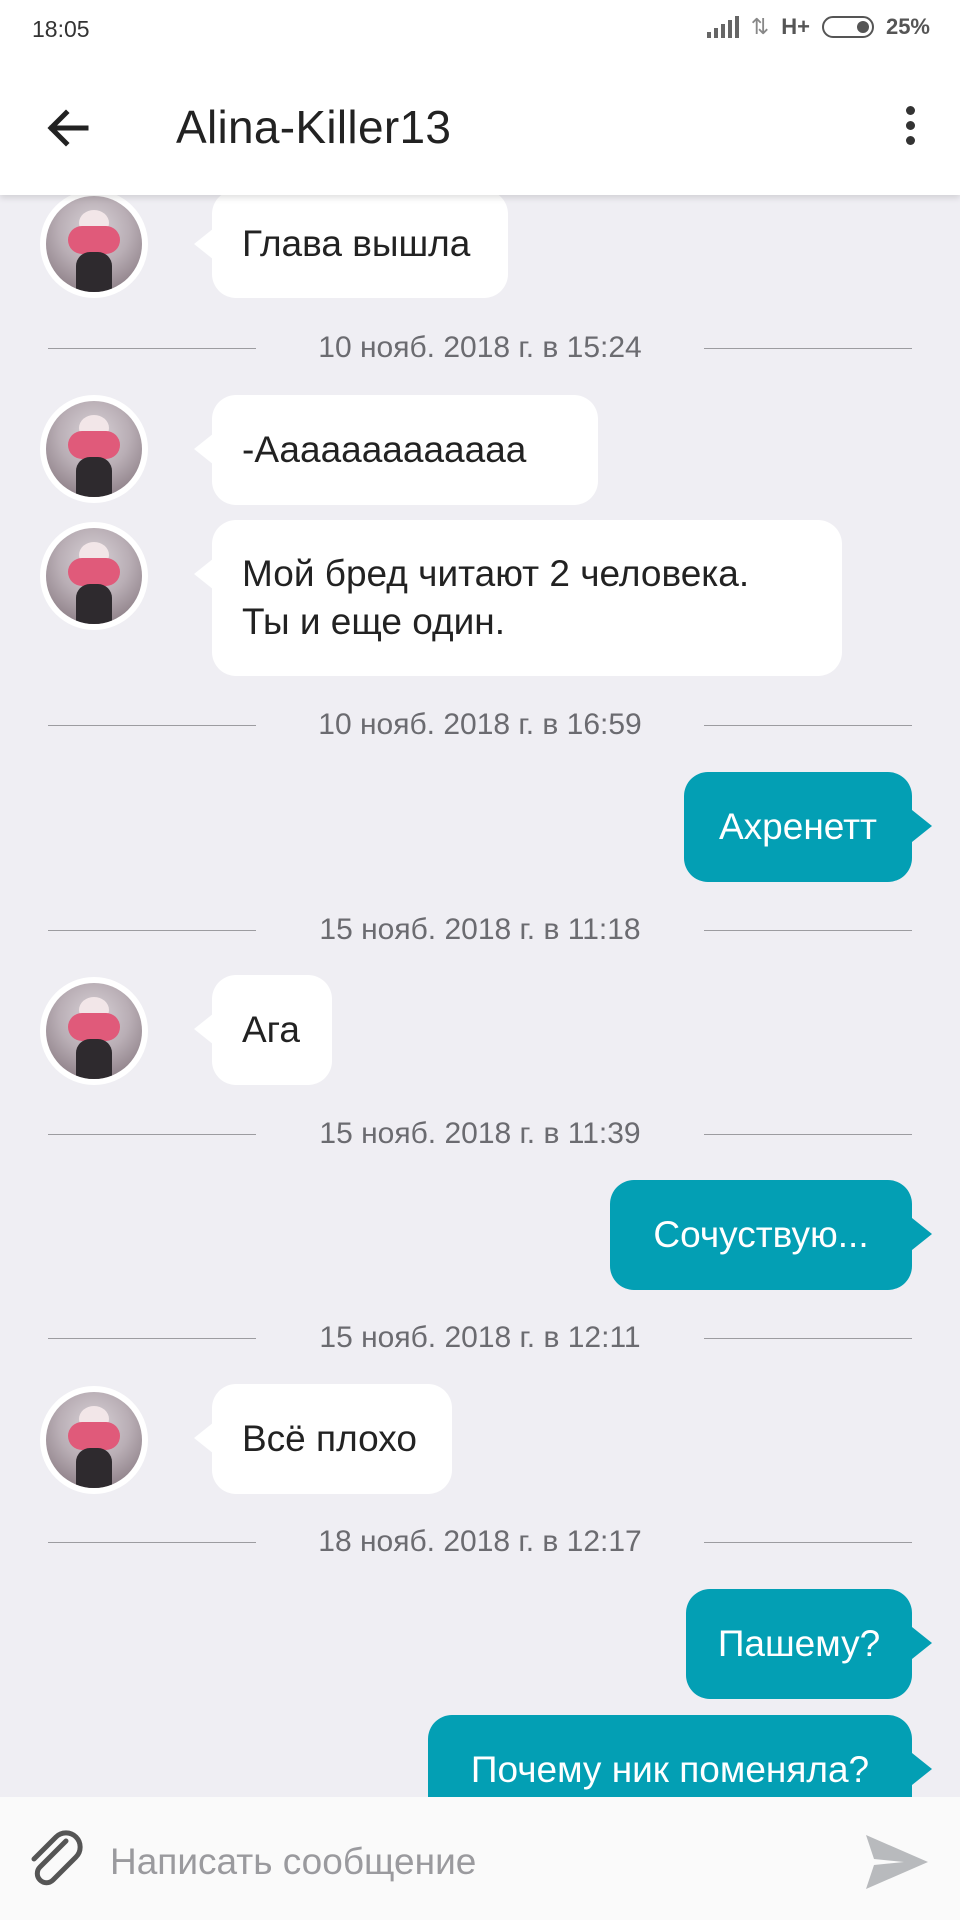 The image size is (960, 1920). What do you see at coordinates (314, 127) in the screenshot?
I see `chat-title: Alina-Killer13` at bounding box center [314, 127].